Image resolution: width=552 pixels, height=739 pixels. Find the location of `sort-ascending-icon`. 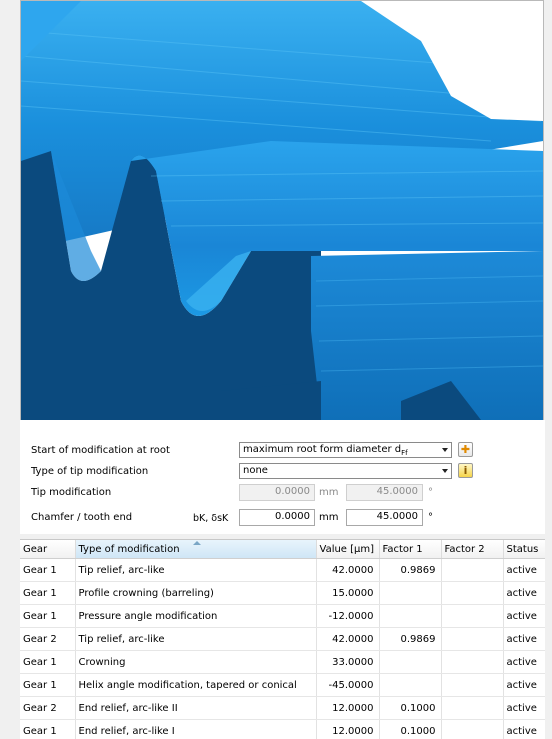

sort-ascending-icon is located at coordinates (197, 543).